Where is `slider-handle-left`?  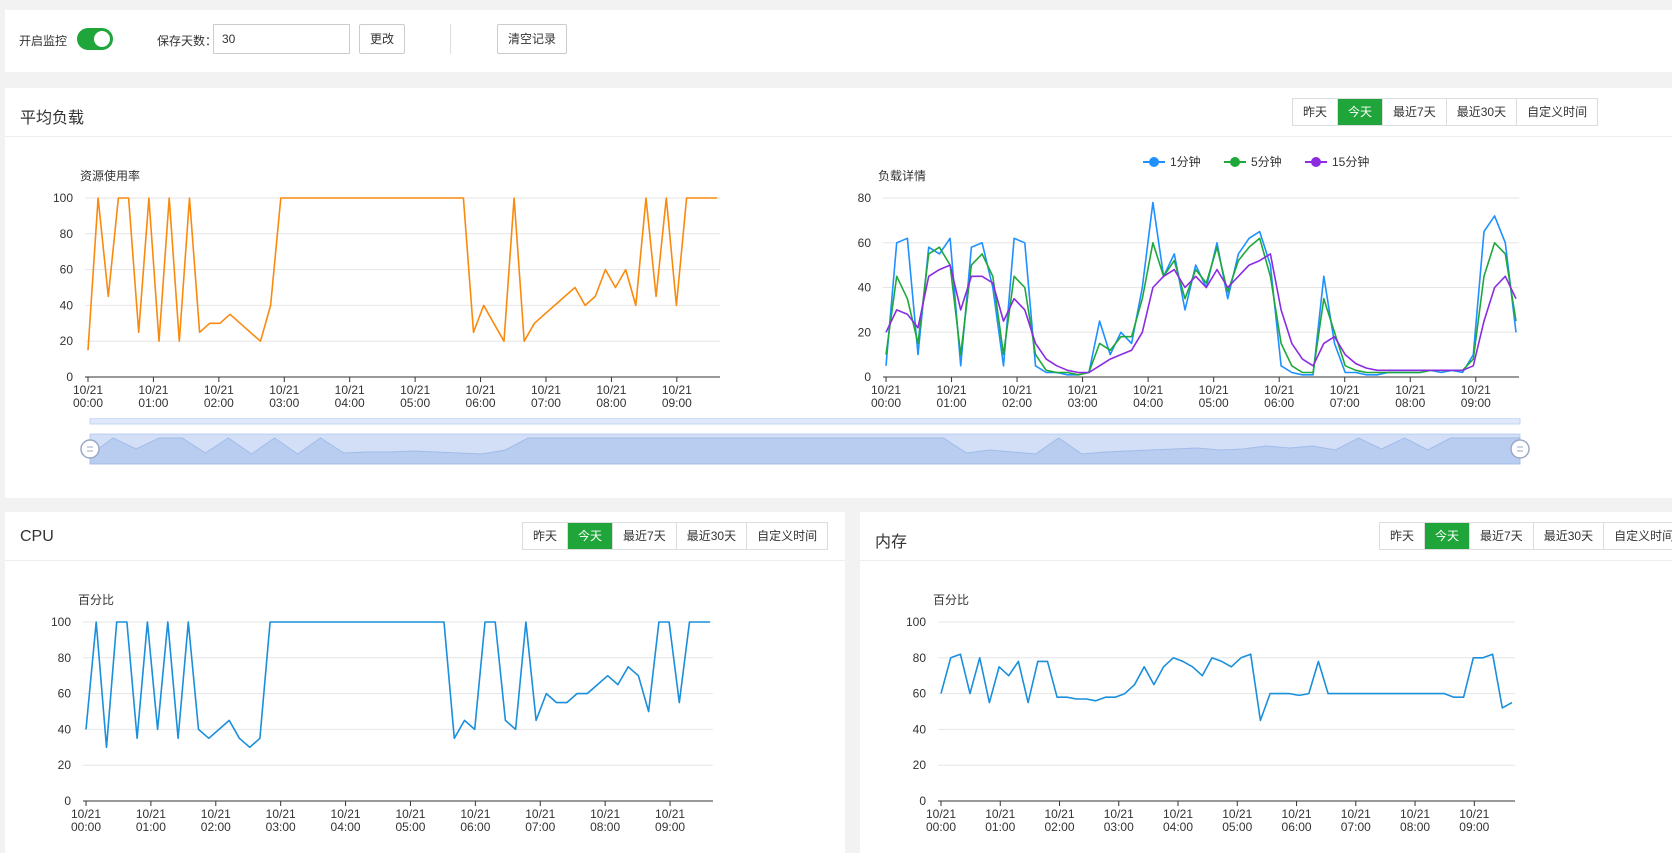
slider-handle-left is located at coordinates (90, 449).